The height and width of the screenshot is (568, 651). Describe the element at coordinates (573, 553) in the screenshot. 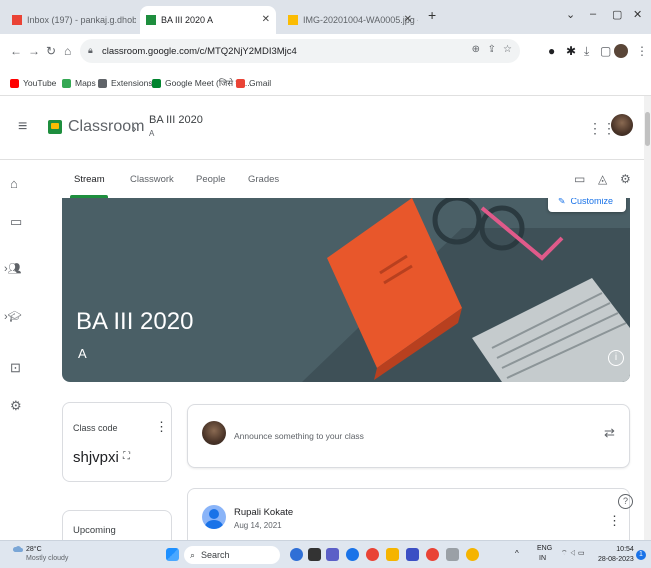

I see `network-volume-battery-icons: ⌔ ◁ ▭` at that location.